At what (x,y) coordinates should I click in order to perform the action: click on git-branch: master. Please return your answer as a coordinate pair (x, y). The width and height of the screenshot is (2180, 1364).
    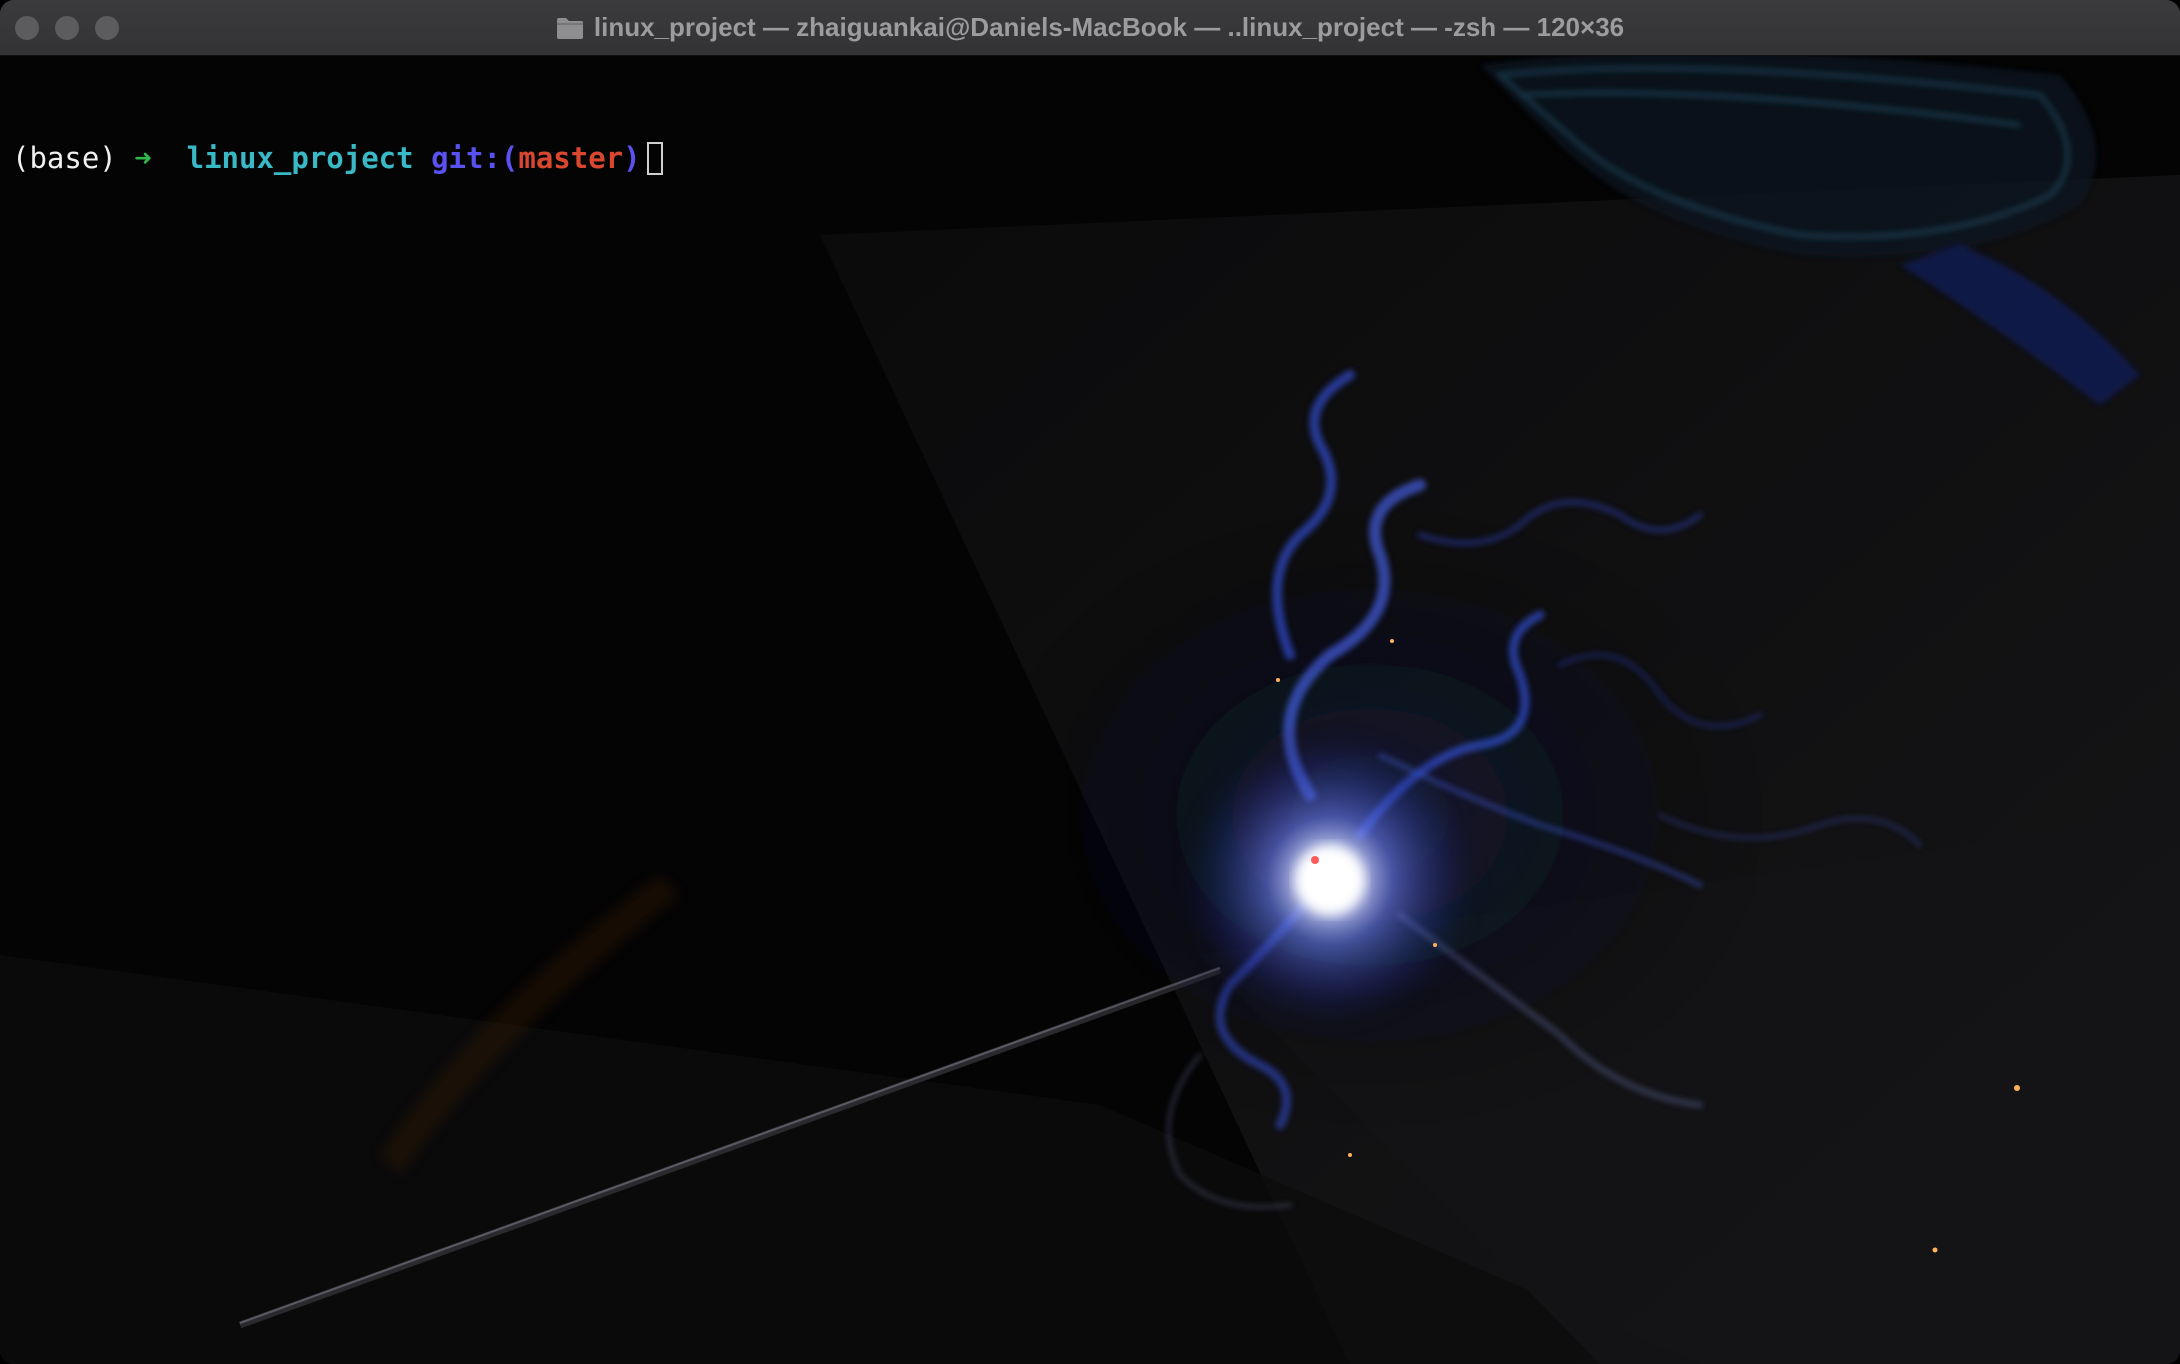
    Looking at the image, I should click on (571, 158).